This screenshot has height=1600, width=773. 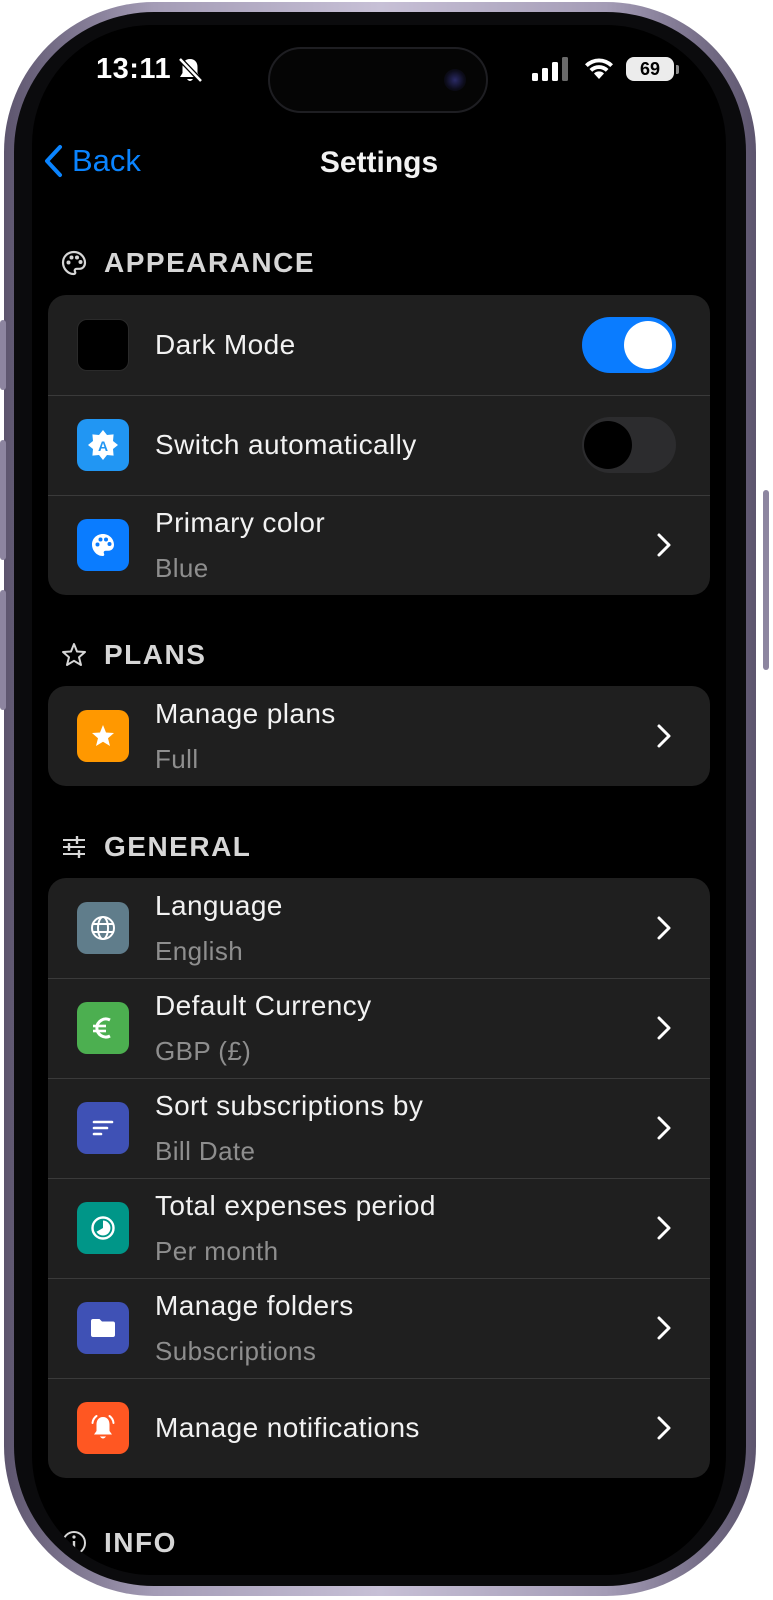 I want to click on svg-text: A, so click(x=103, y=446).